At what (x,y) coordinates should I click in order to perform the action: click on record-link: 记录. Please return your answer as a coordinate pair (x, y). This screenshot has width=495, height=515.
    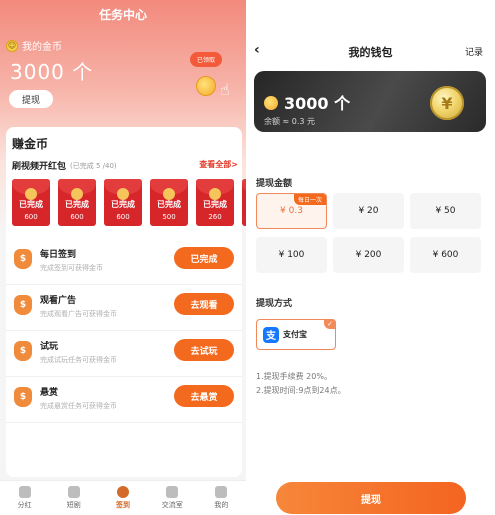
    Looking at the image, I should click on (474, 51).